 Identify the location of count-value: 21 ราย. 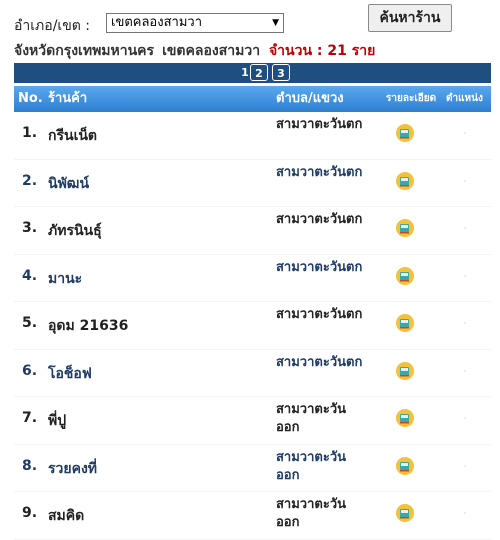
(351, 51).